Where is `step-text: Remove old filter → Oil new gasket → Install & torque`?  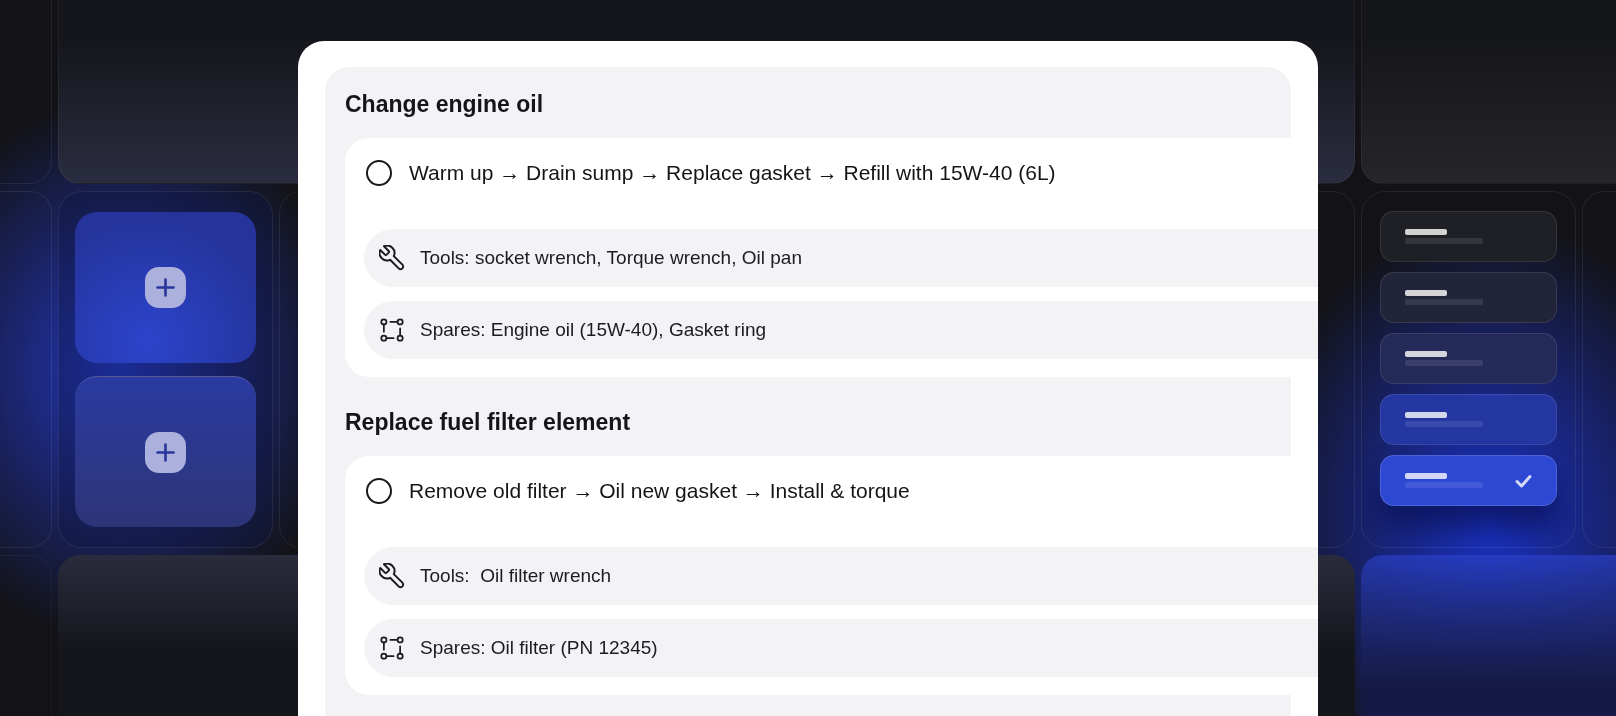
step-text: Remove old filter → Oil new gasket → Install & torque is located at coordinates (659, 491).